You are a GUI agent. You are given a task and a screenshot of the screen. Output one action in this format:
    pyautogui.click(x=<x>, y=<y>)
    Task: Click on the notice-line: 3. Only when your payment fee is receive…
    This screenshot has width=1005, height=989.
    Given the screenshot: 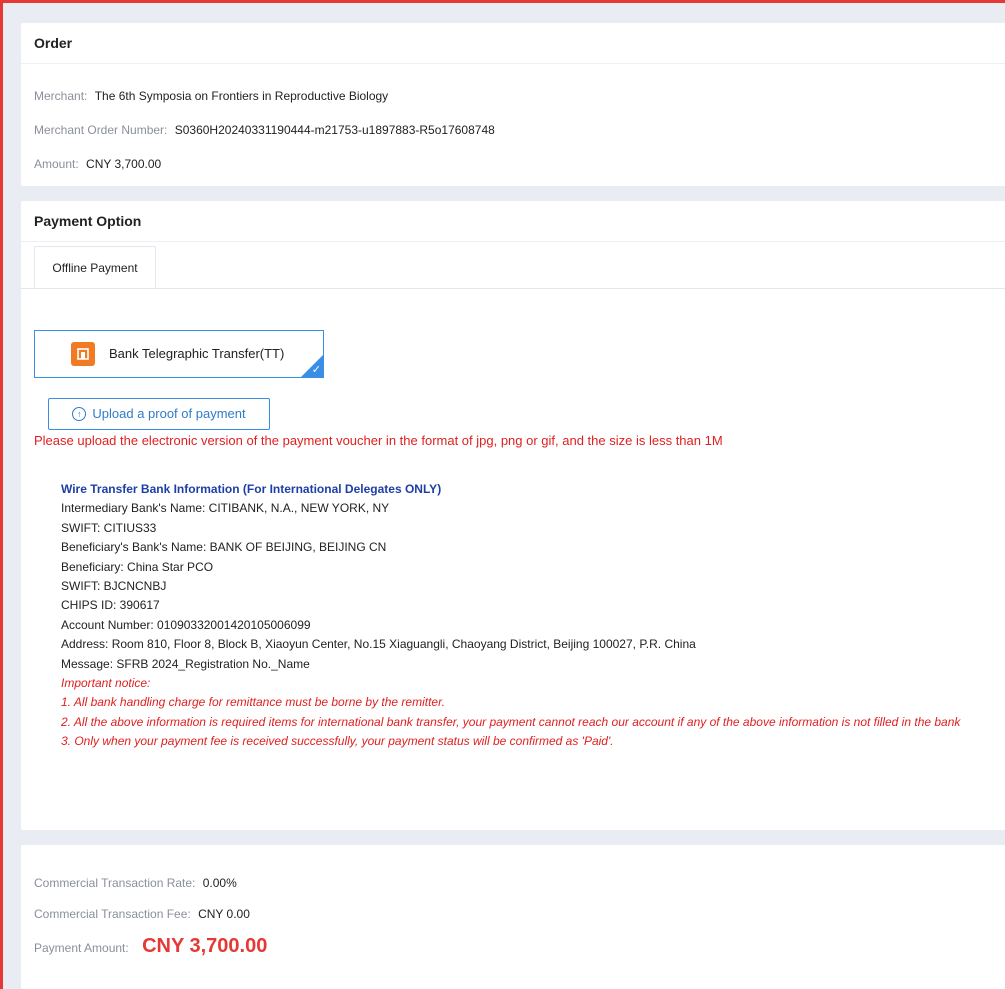 What is the action you would take?
    pyautogui.click(x=337, y=741)
    